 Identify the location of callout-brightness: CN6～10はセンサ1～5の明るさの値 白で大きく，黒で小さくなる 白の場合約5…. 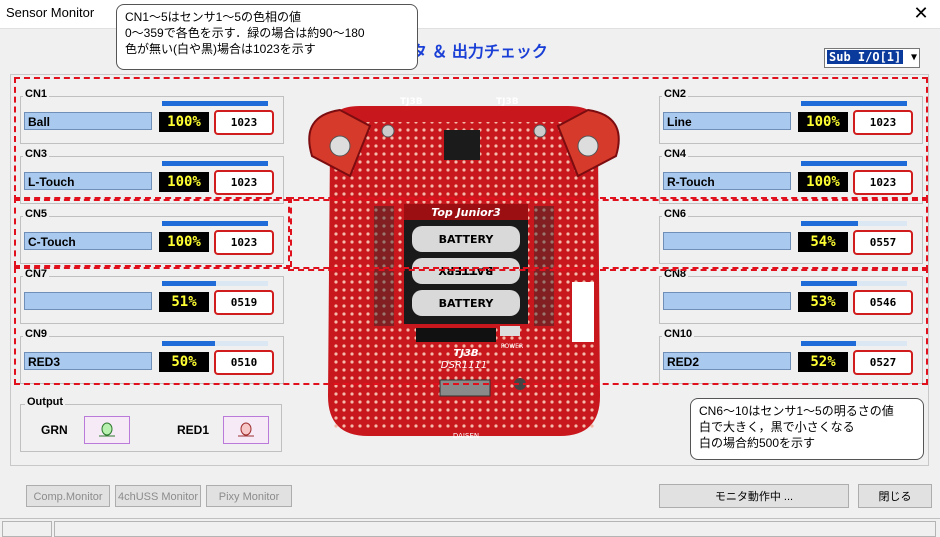
(807, 429).